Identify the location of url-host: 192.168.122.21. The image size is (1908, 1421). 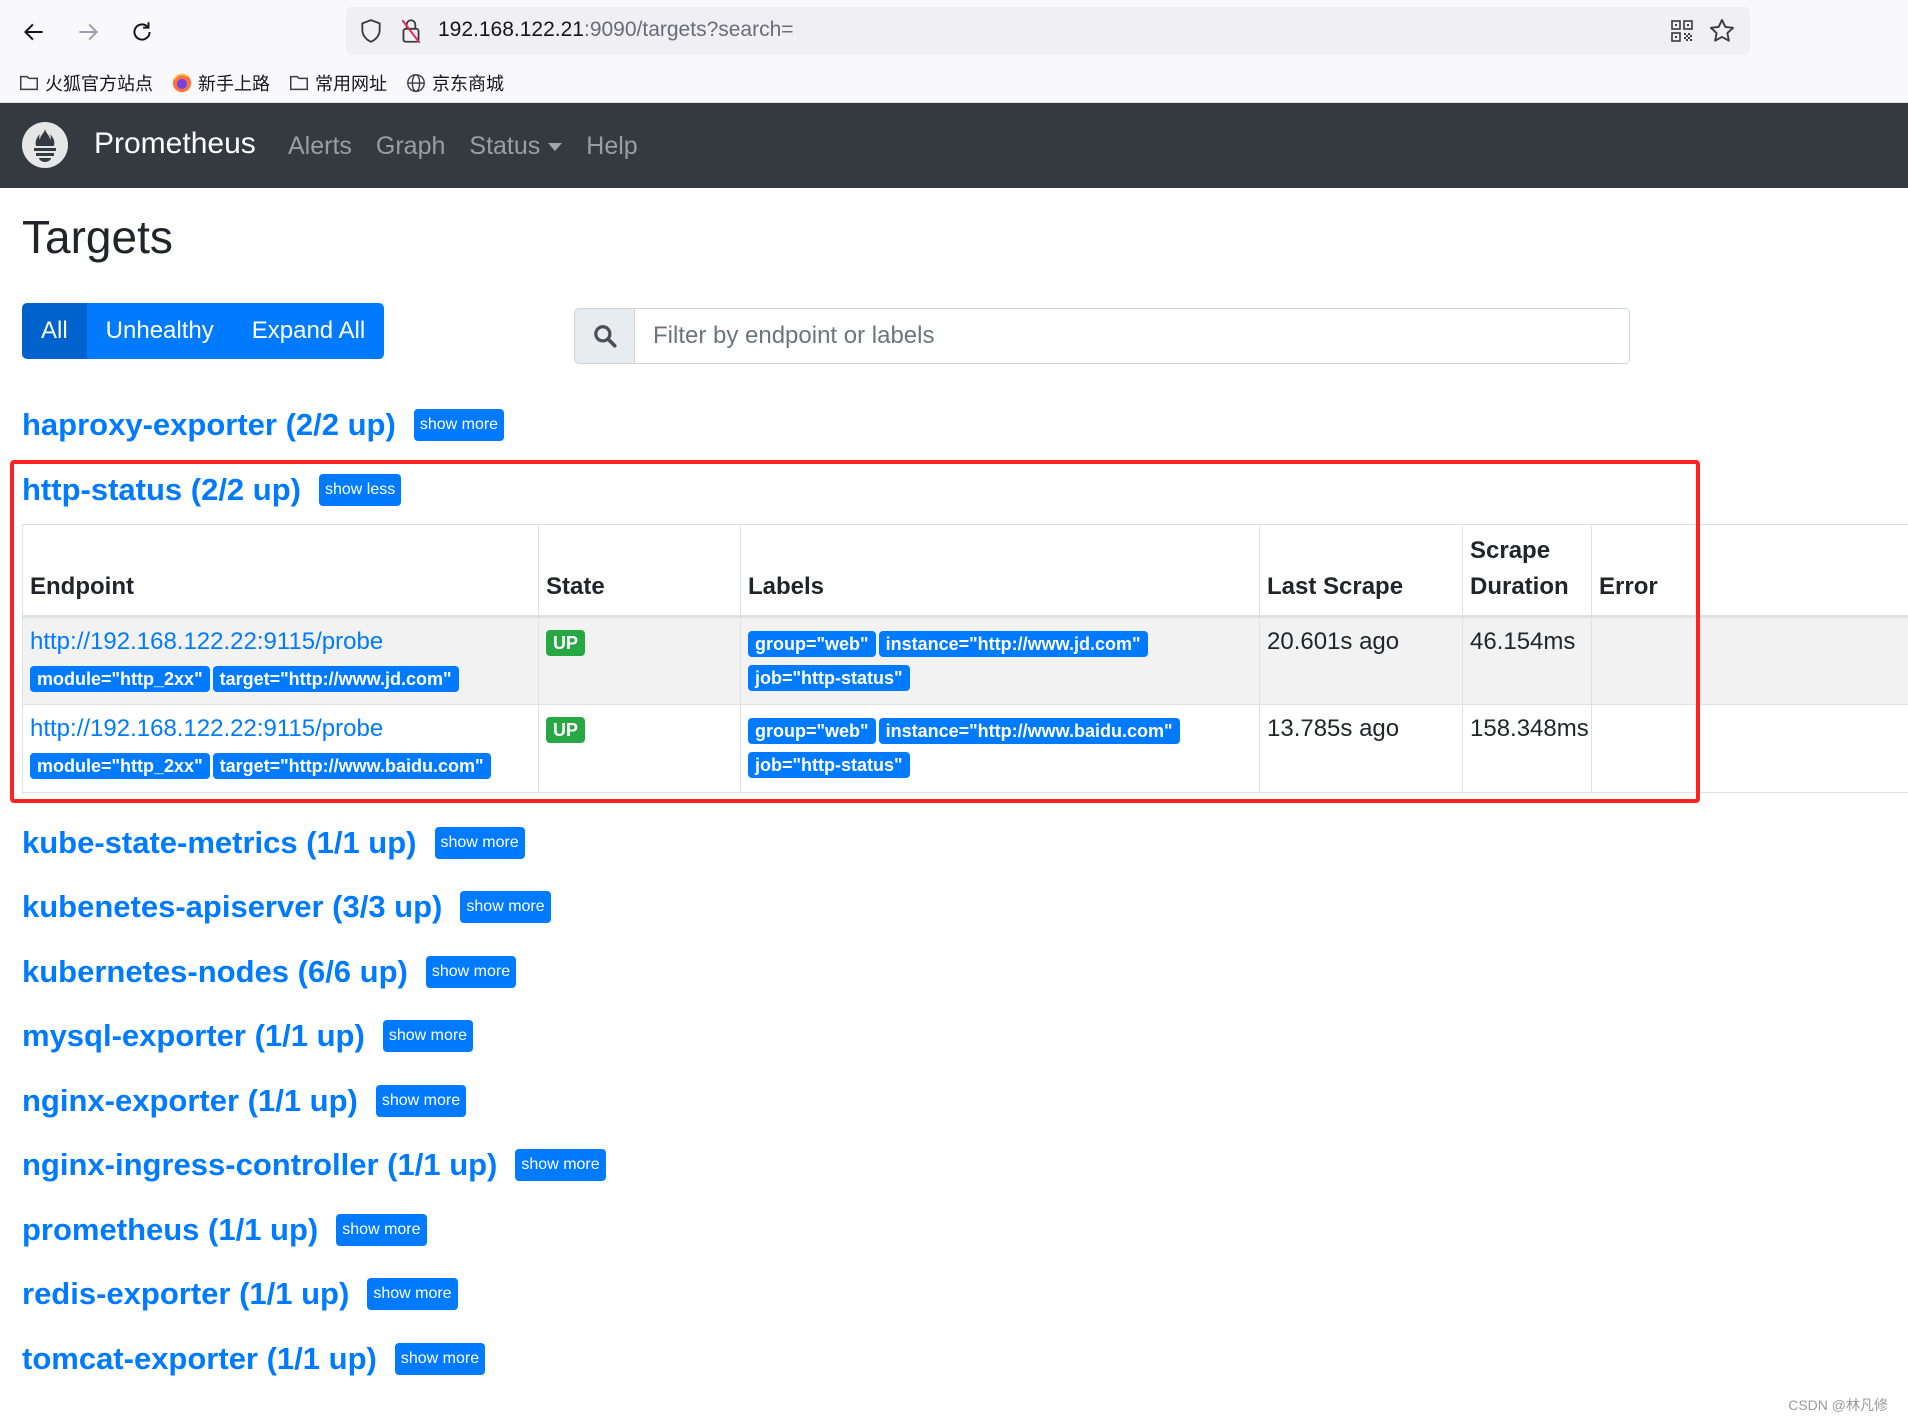
(511, 29).